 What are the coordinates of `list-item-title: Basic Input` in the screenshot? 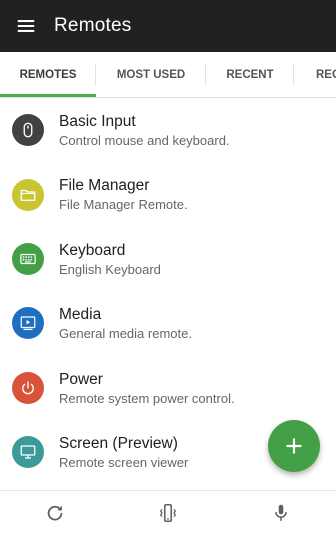 It's located at (97, 121).